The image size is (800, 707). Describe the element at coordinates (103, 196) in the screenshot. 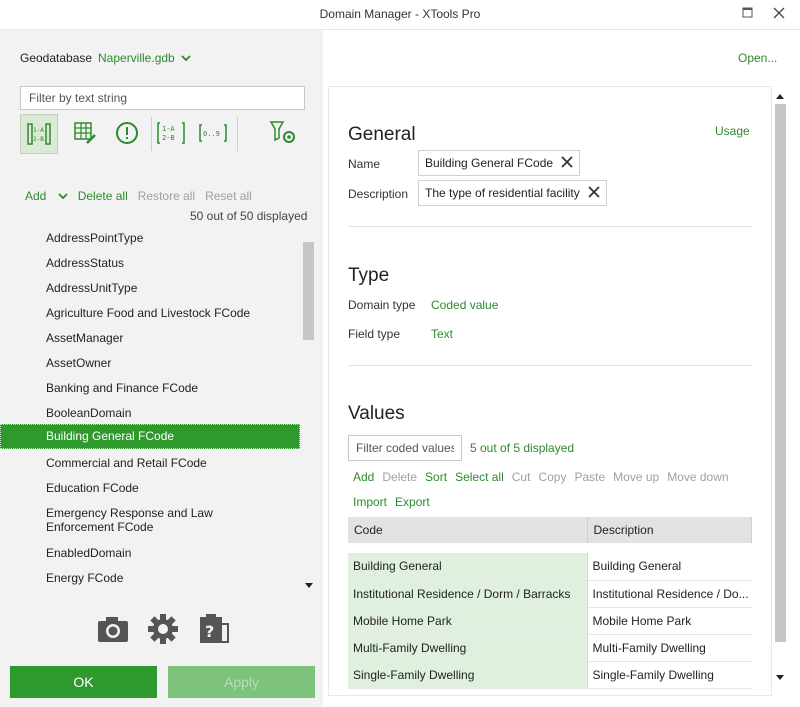

I see `delete-all-button: Delete all` at that location.